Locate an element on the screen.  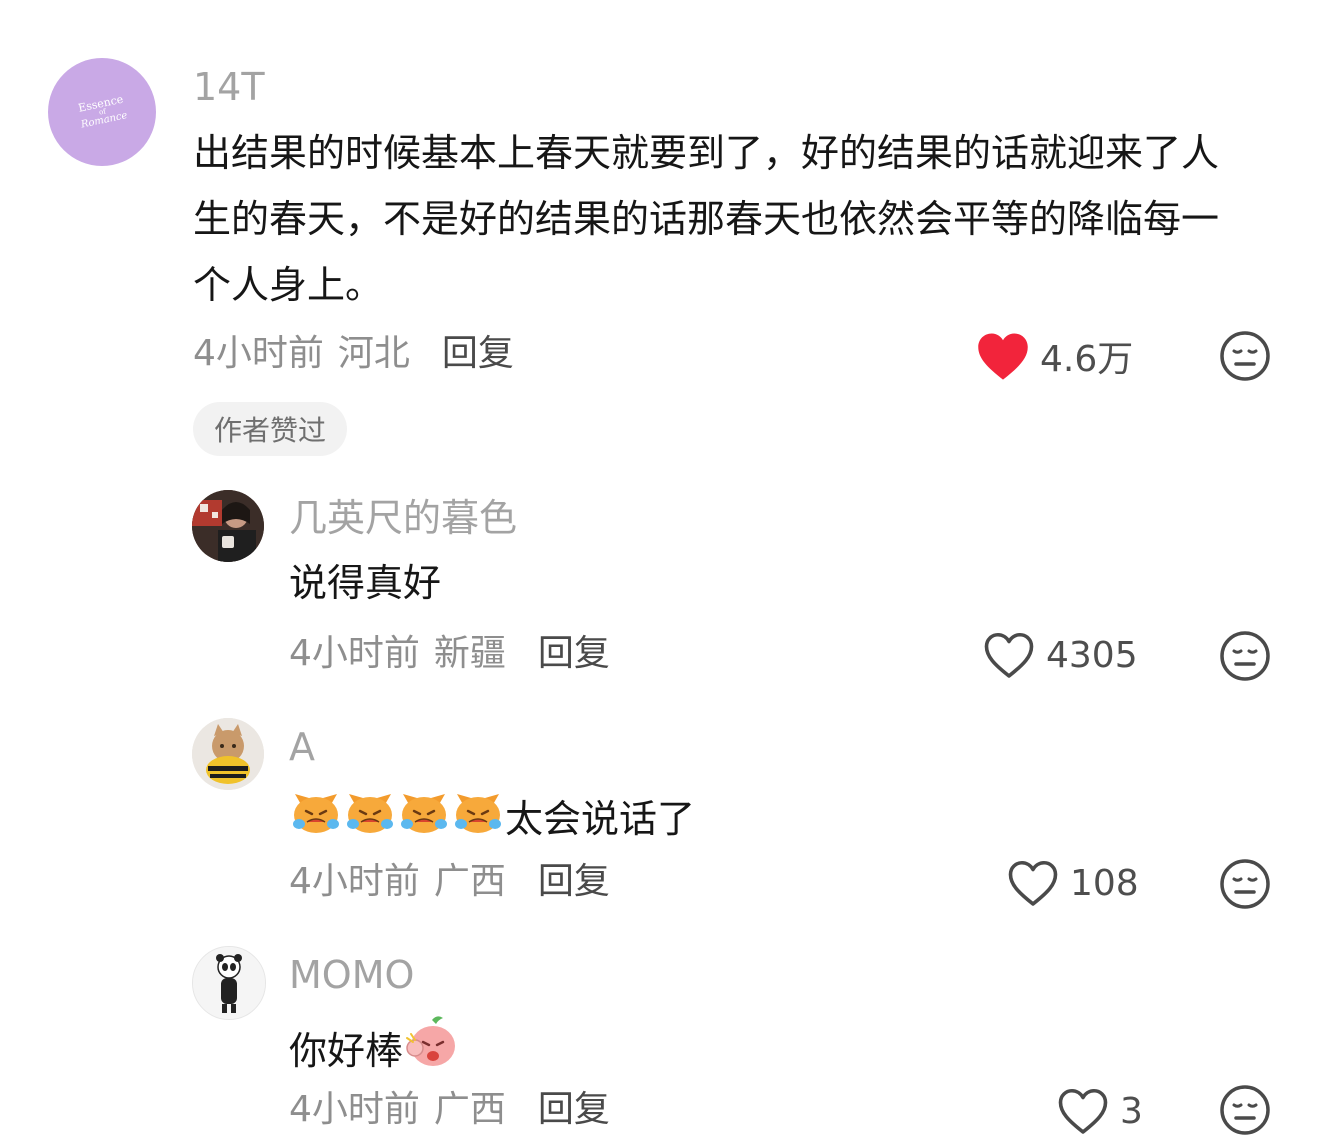
comment-location: 河北 is located at coordinates (373, 353).